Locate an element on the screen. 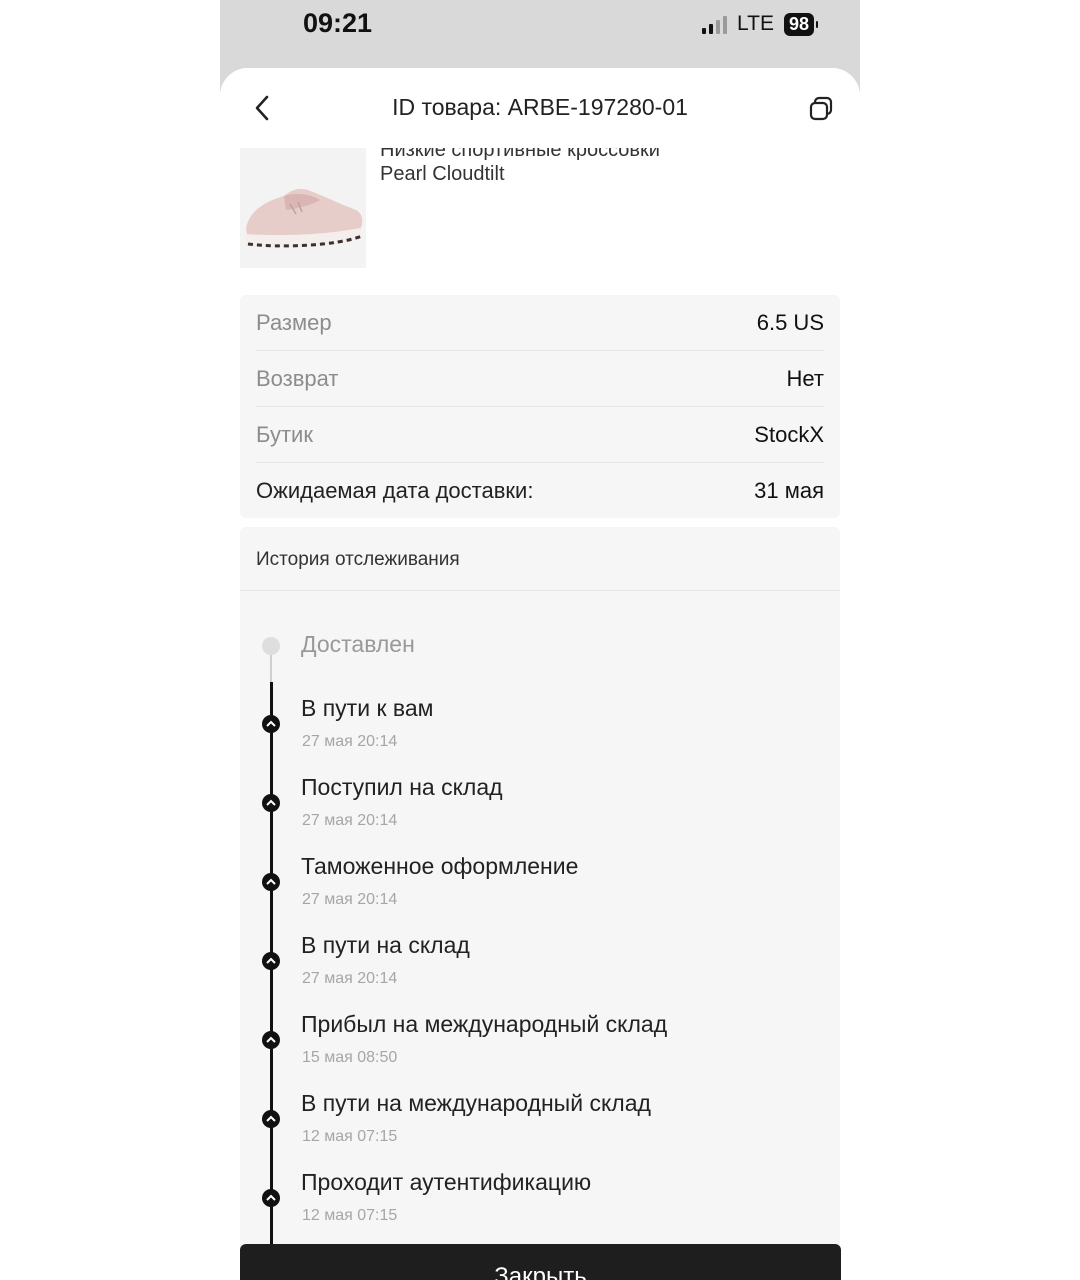 Image resolution: width=1080 pixels, height=1280 pixels. pending-step-dot is located at coordinates (271, 646).